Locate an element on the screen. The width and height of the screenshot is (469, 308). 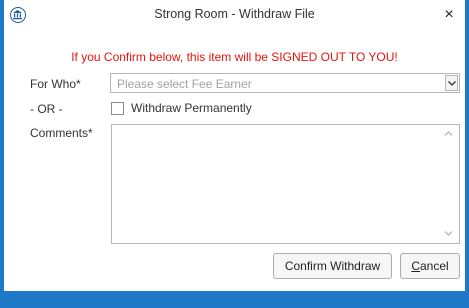
dropdown-arrow-button is located at coordinates (451, 83).